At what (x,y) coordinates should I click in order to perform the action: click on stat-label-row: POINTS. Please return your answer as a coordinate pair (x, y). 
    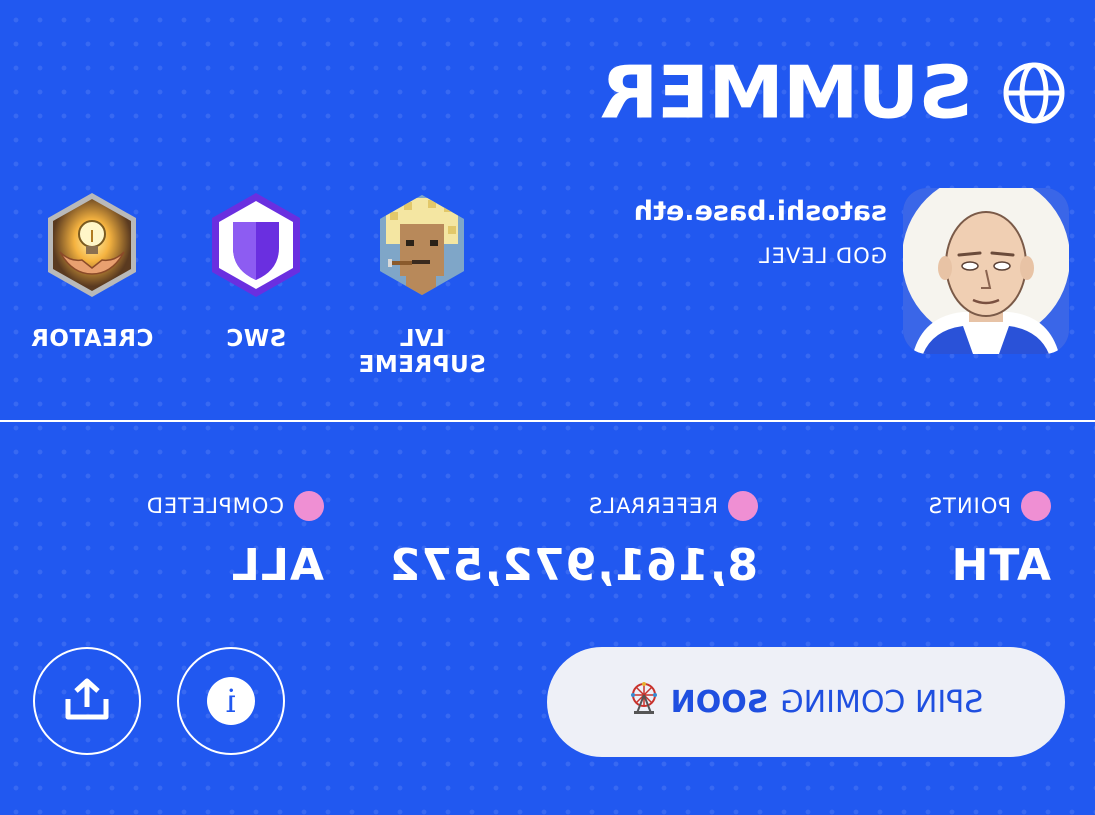
    Looking at the image, I should click on (989, 506).